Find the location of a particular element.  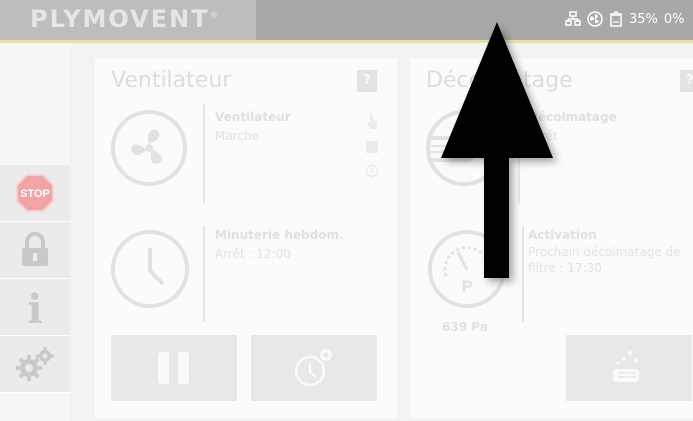

info-button: i is located at coordinates (35, 307).